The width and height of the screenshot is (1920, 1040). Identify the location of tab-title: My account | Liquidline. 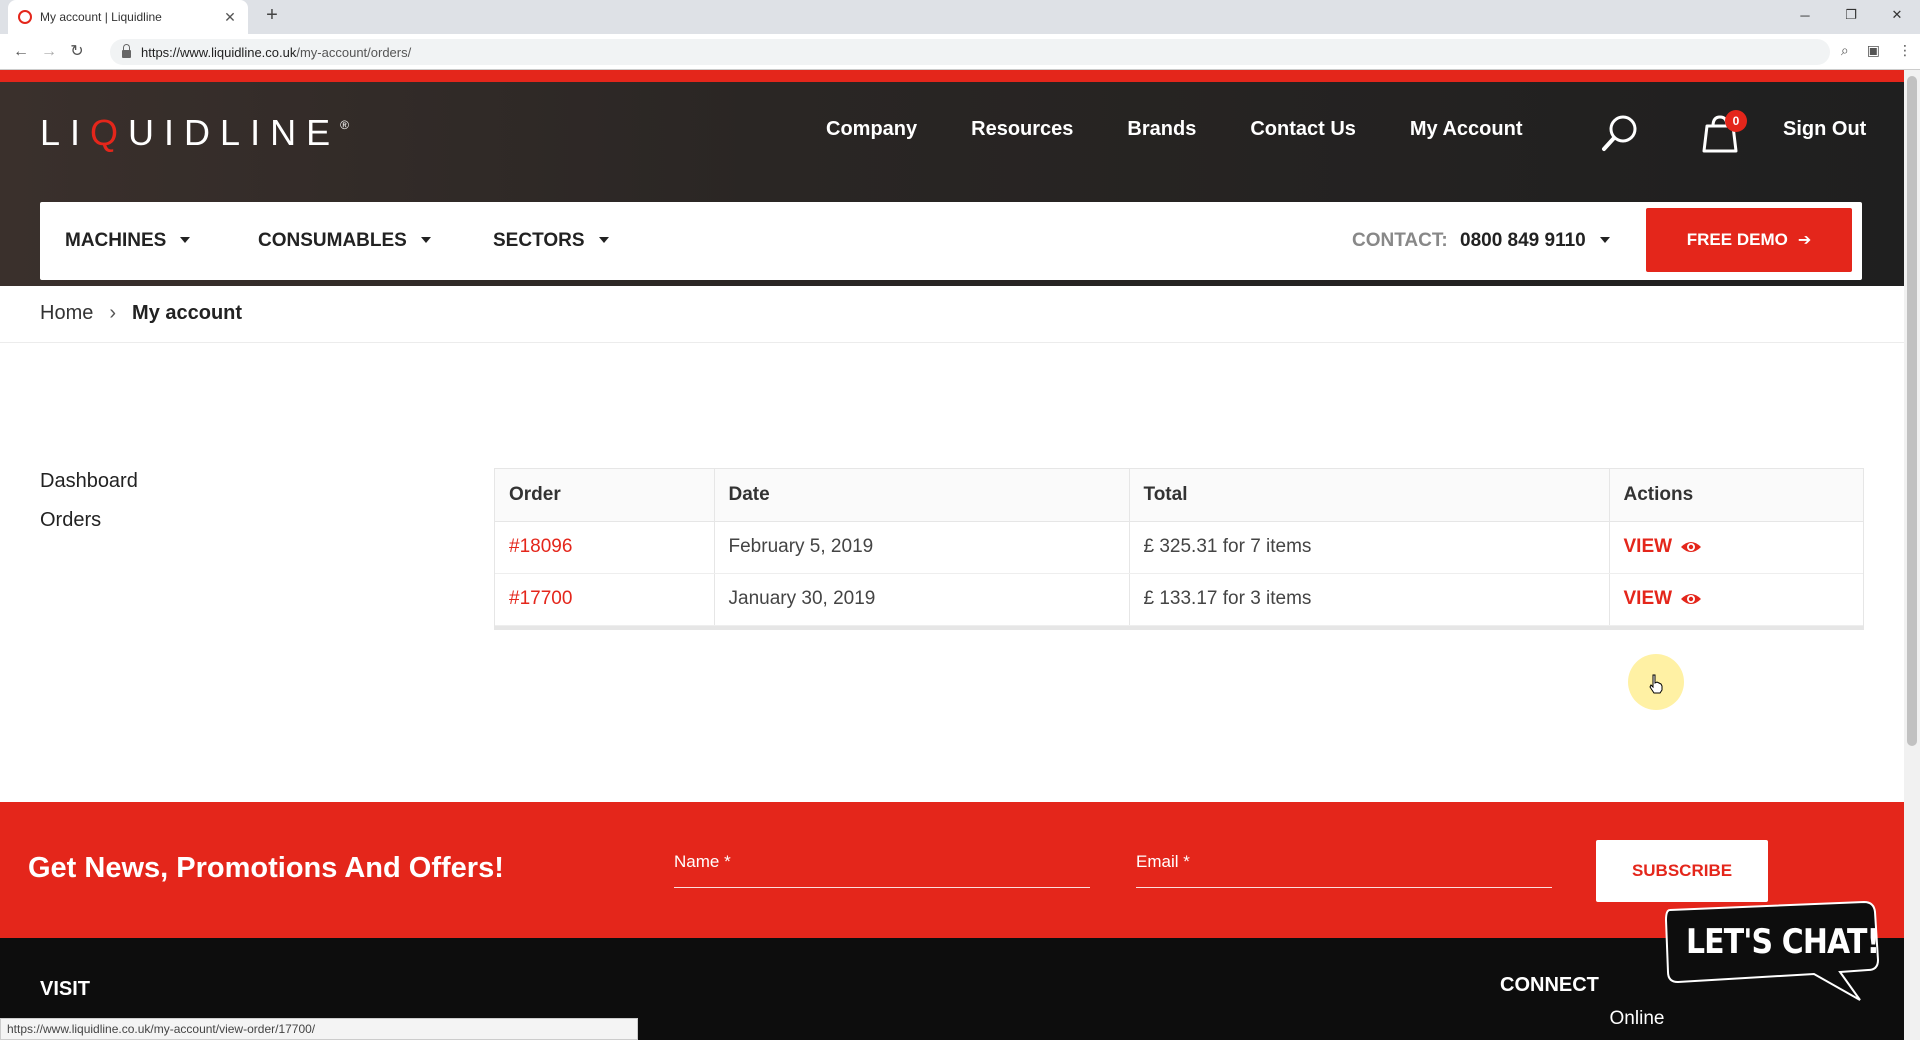
(101, 17).